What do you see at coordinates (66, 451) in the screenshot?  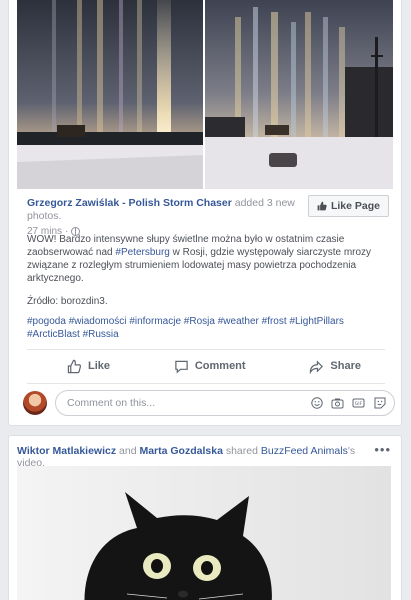 I see `user-link: Wiktor Matlakiewicz` at bounding box center [66, 451].